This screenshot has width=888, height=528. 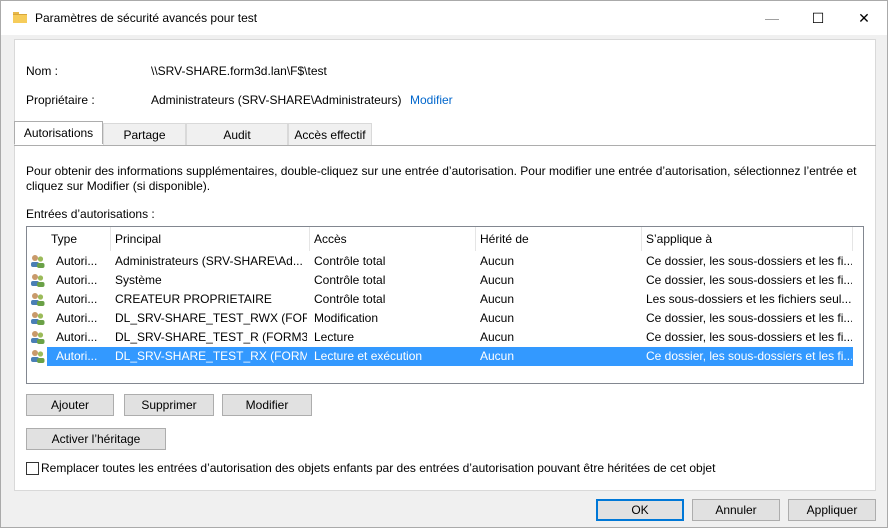 I want to click on name-label: Nom :, so click(x=42, y=71).